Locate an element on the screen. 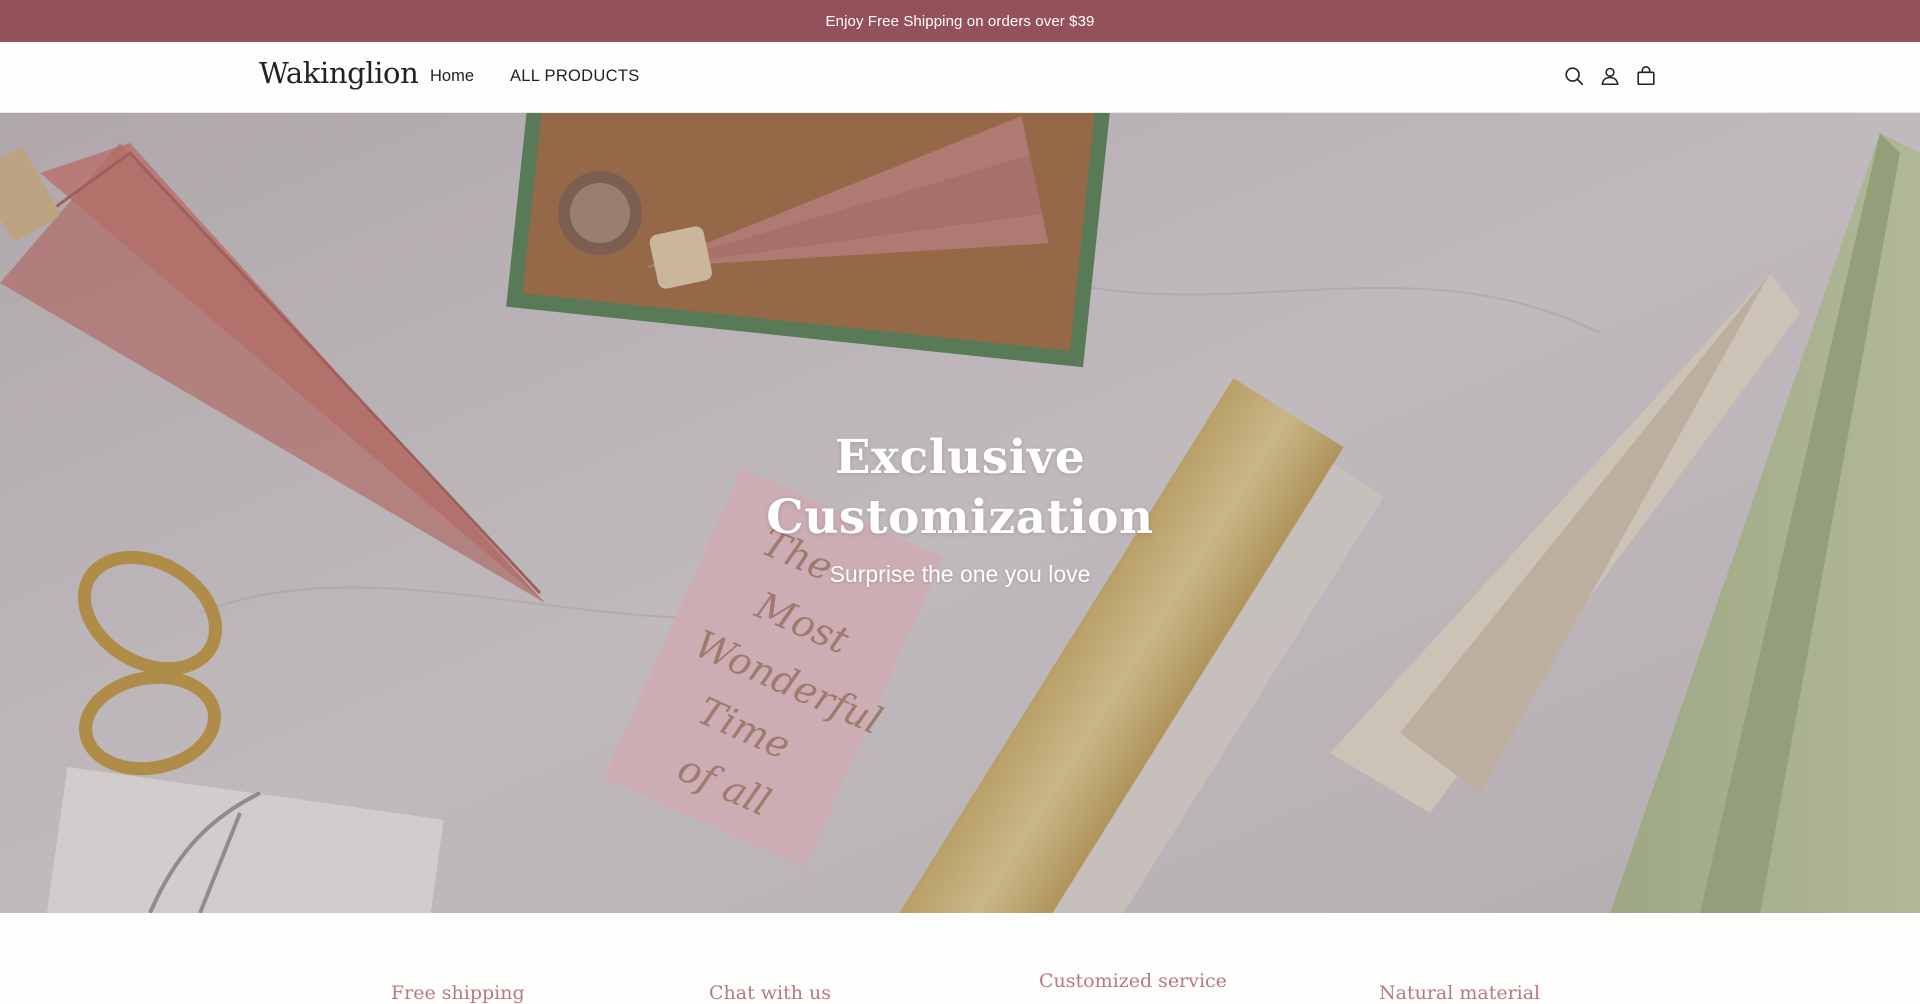  cart-button is located at coordinates (1646, 78).